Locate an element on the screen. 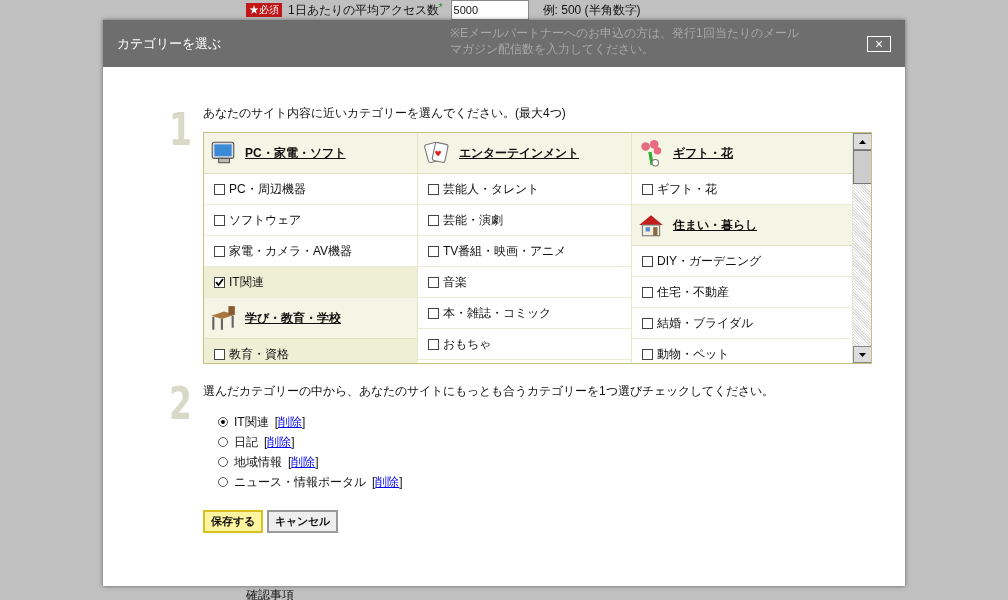  category-label: ギフト・花 is located at coordinates (687, 189).